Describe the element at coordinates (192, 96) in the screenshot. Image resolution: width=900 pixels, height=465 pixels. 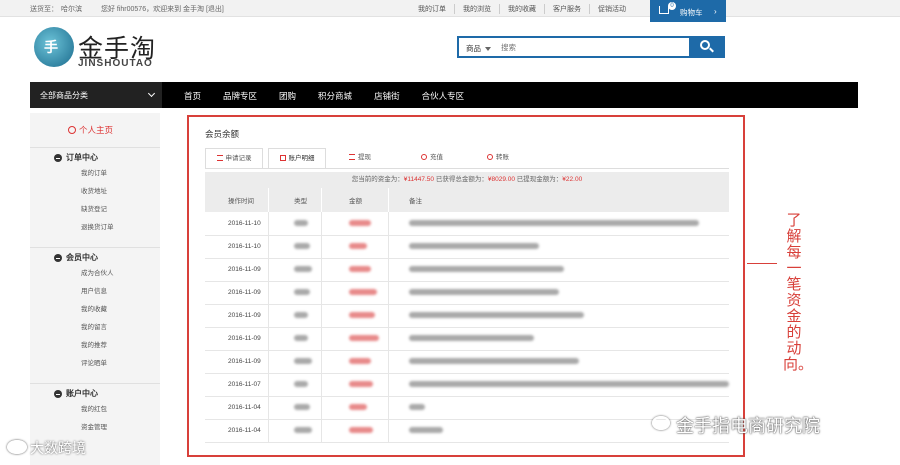
I see `nav-item-home: 首页` at that location.